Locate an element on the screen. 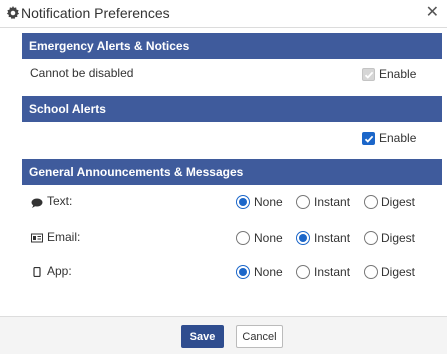  phone-icon is located at coordinates (39, 272).